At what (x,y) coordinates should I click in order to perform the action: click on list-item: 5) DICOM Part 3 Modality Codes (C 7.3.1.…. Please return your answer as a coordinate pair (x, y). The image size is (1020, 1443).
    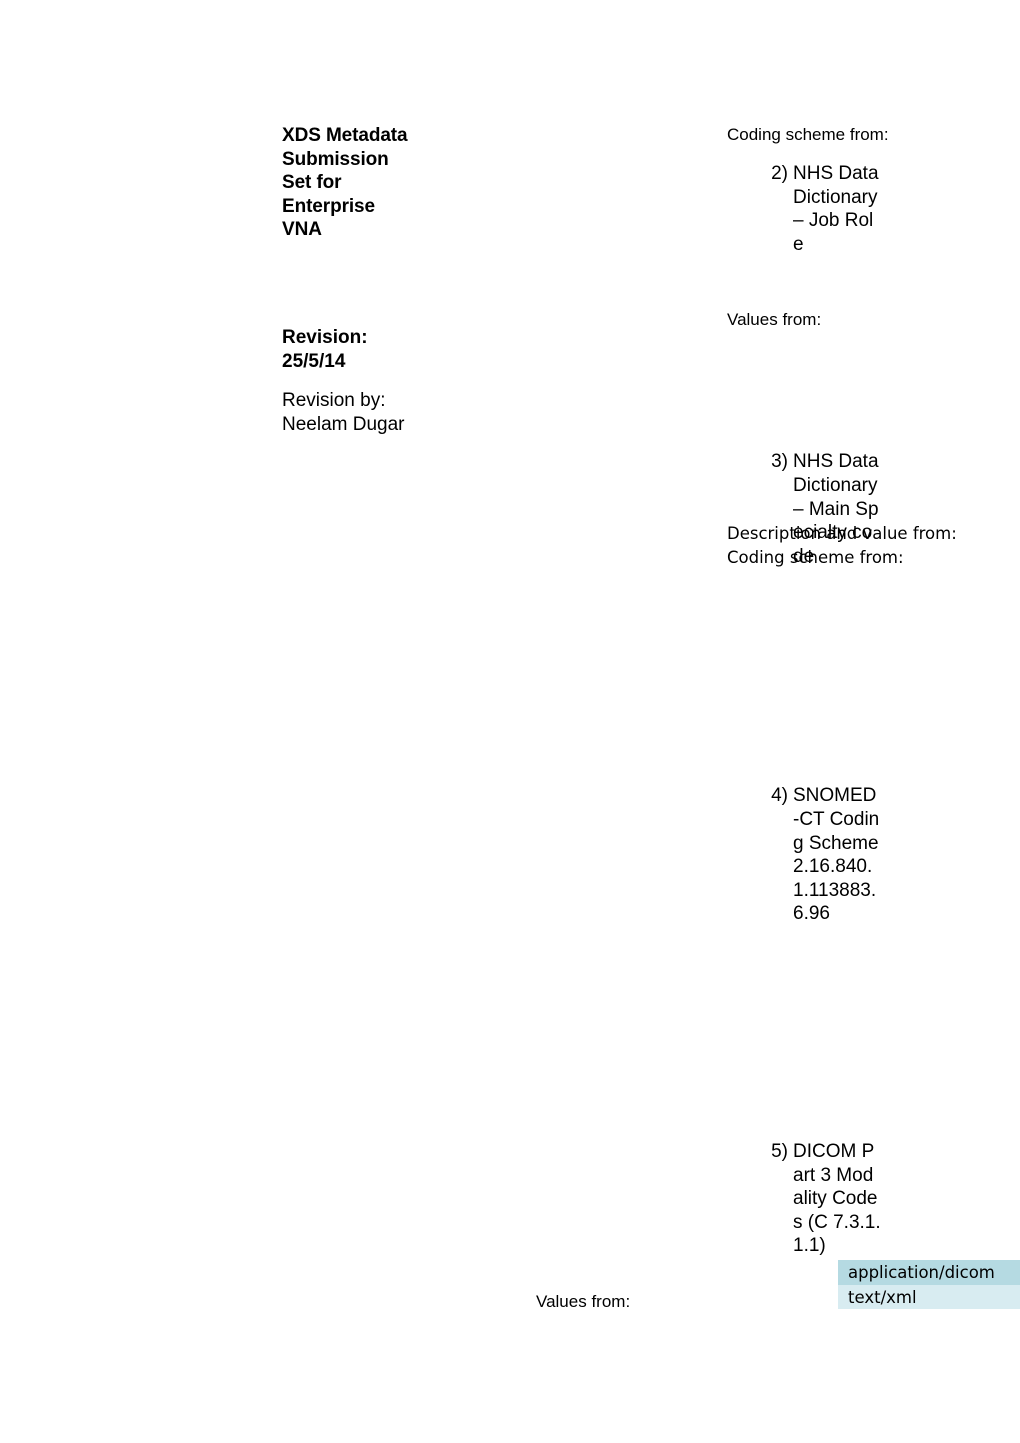
    Looking at the image, I should click on (820, 1199).